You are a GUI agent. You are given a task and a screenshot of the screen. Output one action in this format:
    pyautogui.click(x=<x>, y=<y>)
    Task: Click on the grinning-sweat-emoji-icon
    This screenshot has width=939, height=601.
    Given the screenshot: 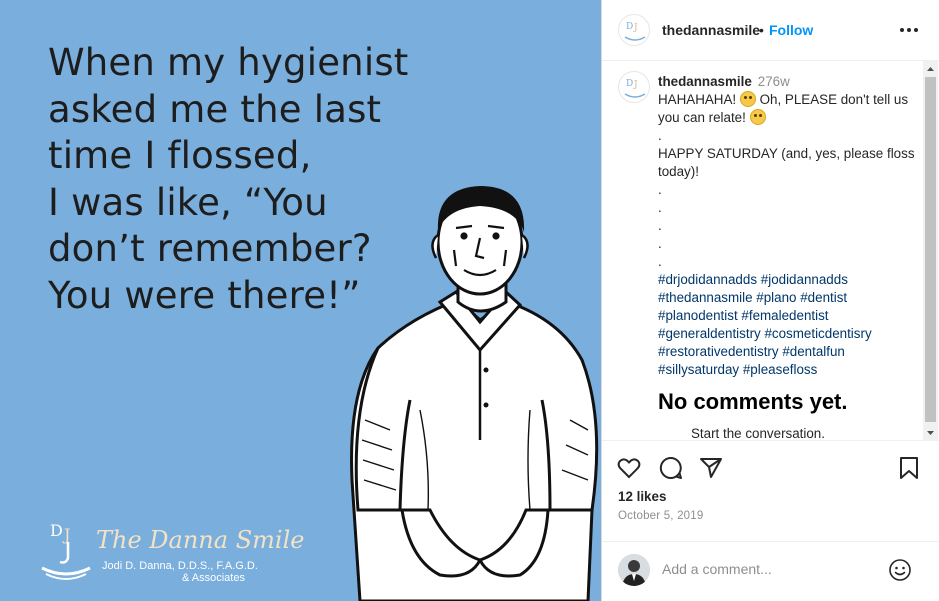 What is the action you would take?
    pyautogui.click(x=747, y=99)
    